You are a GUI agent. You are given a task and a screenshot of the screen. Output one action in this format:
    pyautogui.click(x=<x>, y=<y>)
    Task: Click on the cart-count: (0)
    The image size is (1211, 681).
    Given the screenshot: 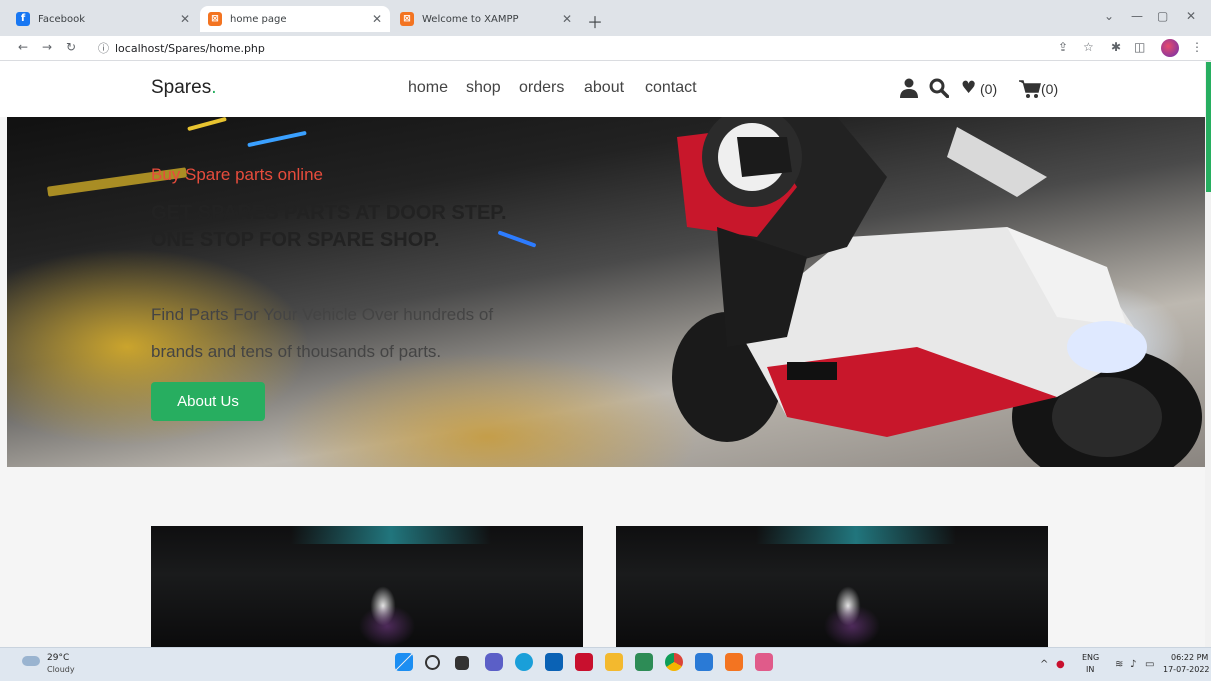 What is the action you would take?
    pyautogui.click(x=1050, y=89)
    